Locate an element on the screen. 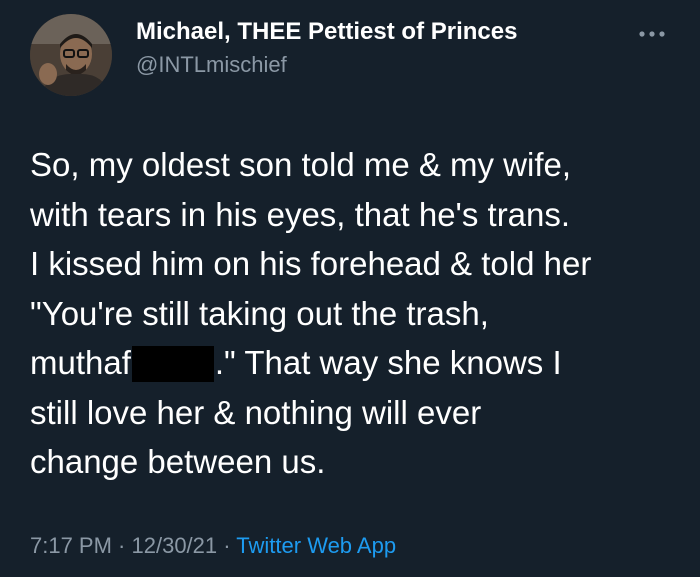 The image size is (700, 577). tweet-date: 12/30/21 is located at coordinates (175, 545).